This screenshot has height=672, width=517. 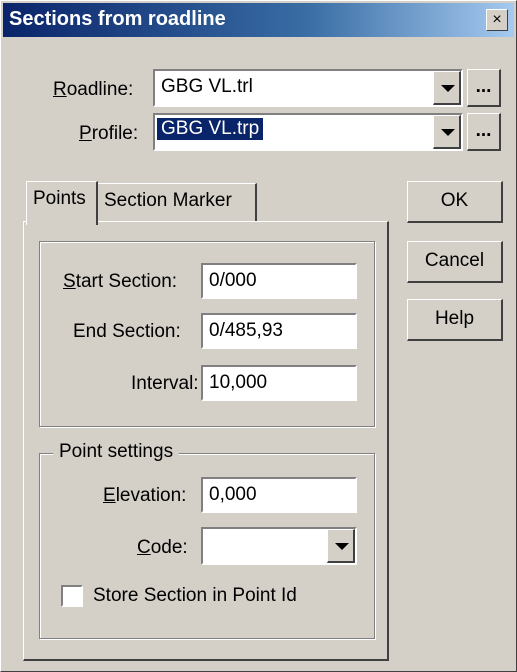 I want to click on code-dropdown-button, so click(x=341, y=546).